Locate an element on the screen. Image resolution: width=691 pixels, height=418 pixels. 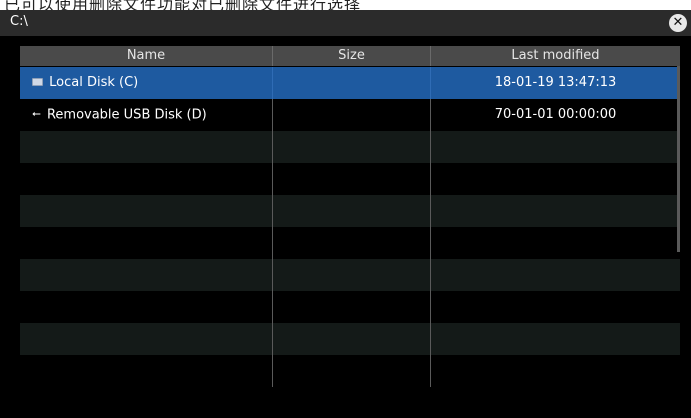
row-name-label: Removable USB Disk (D) is located at coordinates (126, 115).